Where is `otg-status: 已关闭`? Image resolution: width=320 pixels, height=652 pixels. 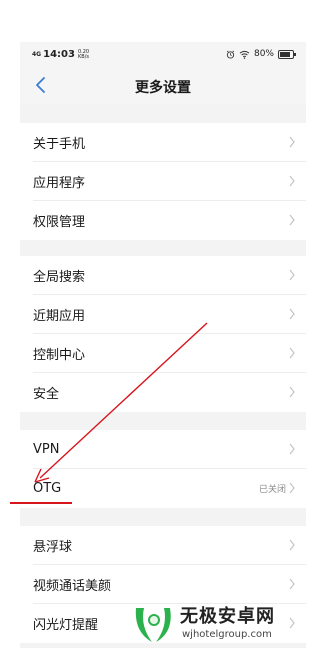
otg-status: 已关闭 is located at coordinates (272, 490).